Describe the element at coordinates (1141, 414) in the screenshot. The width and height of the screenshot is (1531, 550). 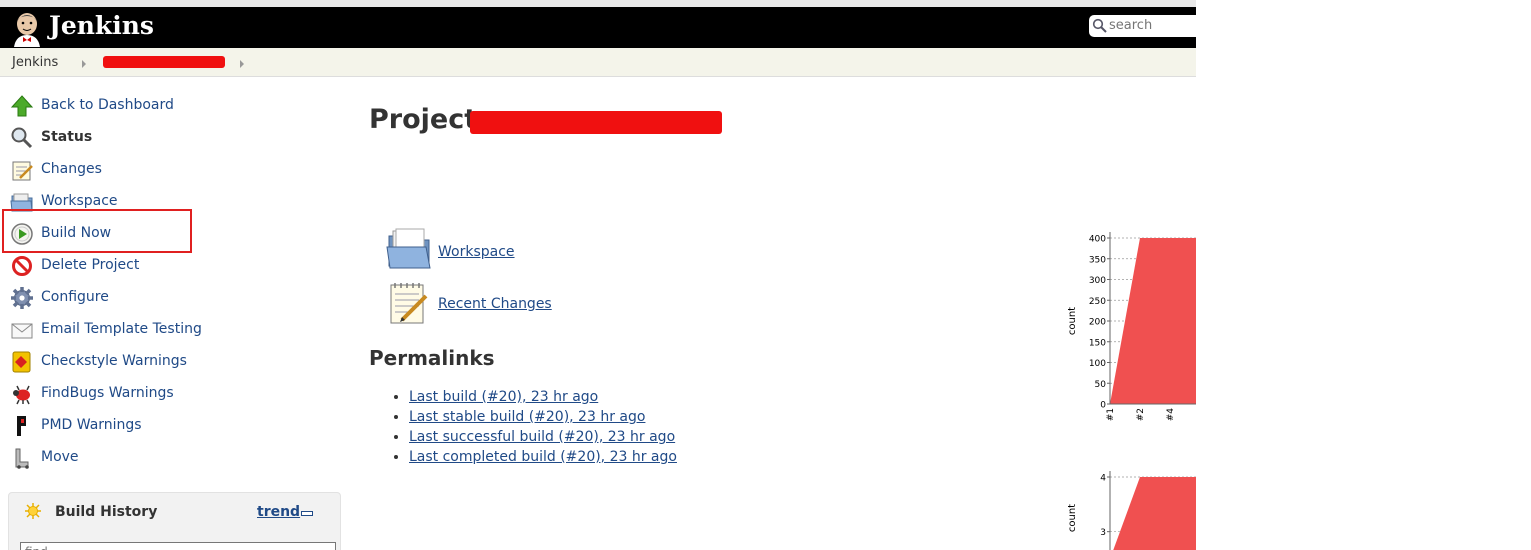
I see `x-tick-label: #2` at that location.